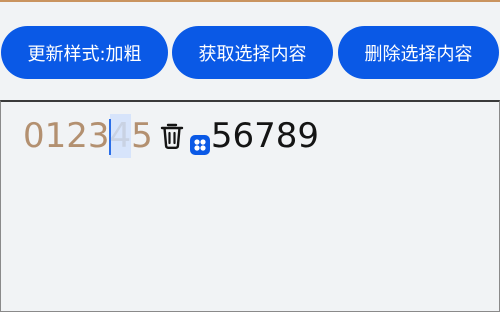  I want to click on app-grid-icon, so click(199, 145).